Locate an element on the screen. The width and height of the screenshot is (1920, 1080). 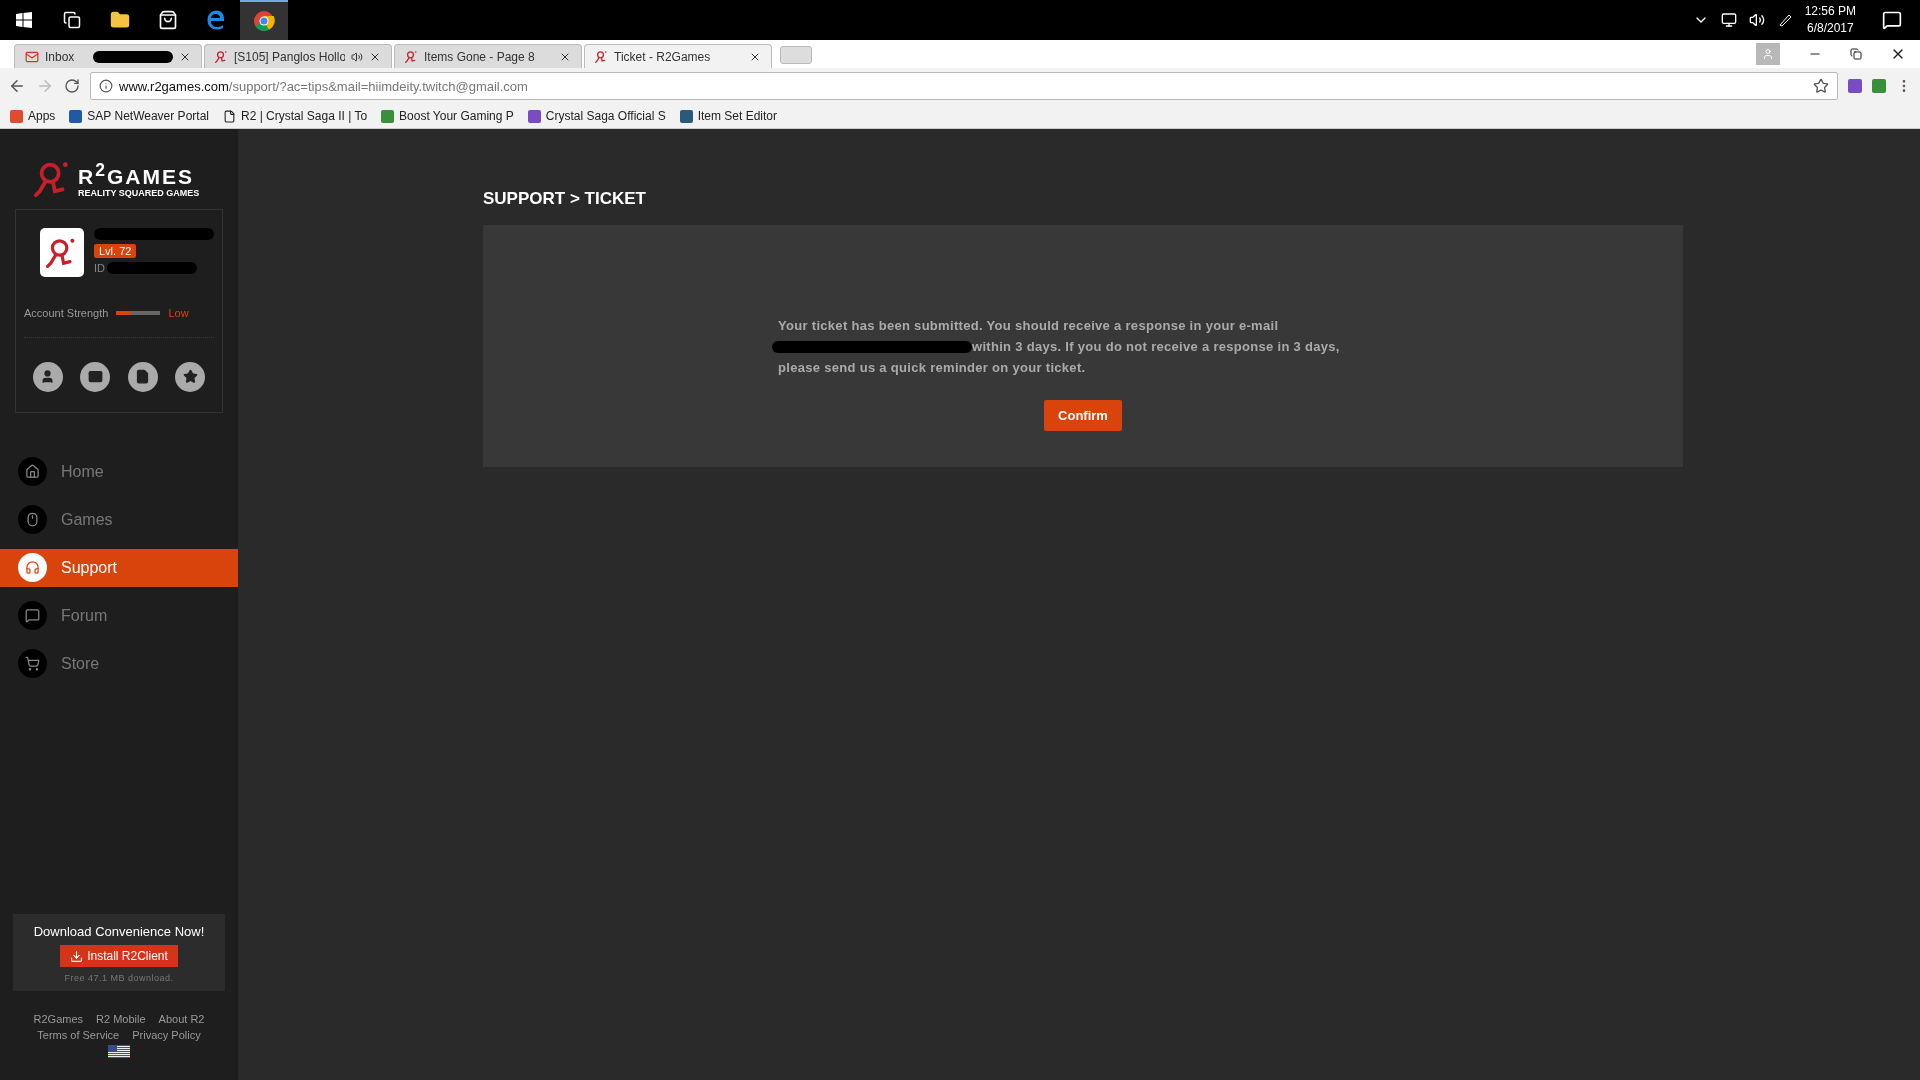
bookmark: SAP NetWeaver Portal is located at coordinates (139, 116).